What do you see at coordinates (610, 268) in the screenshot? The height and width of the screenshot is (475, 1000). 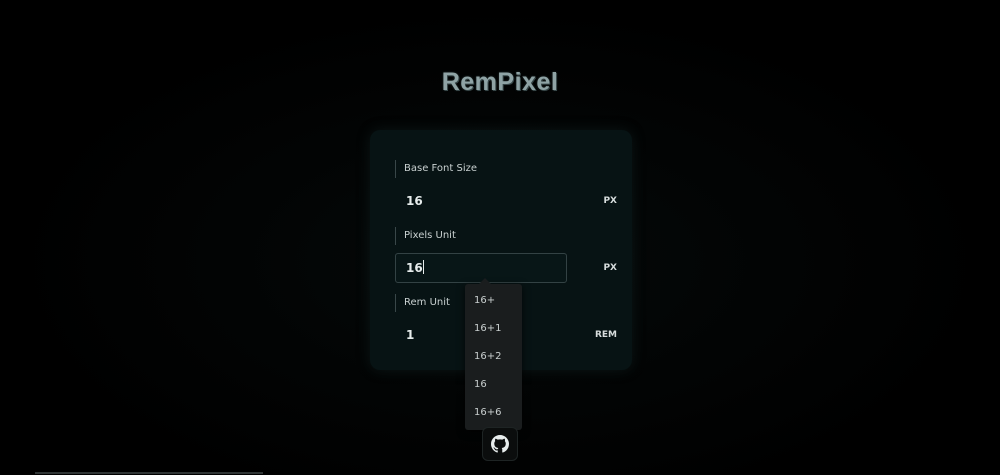 I see `pixels-unit-unit: PX` at bounding box center [610, 268].